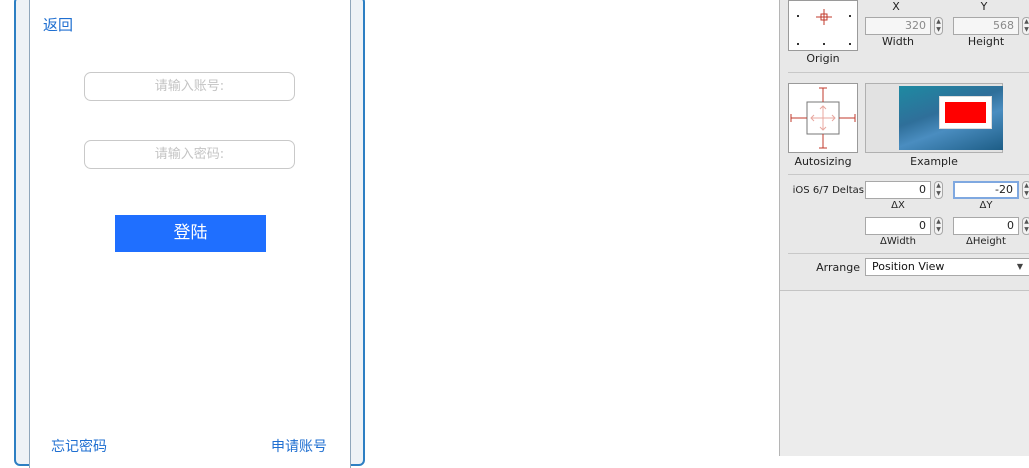 This screenshot has width=1029, height=468. What do you see at coordinates (898, 205) in the screenshot?
I see `delta-x-label: ΔX` at bounding box center [898, 205].